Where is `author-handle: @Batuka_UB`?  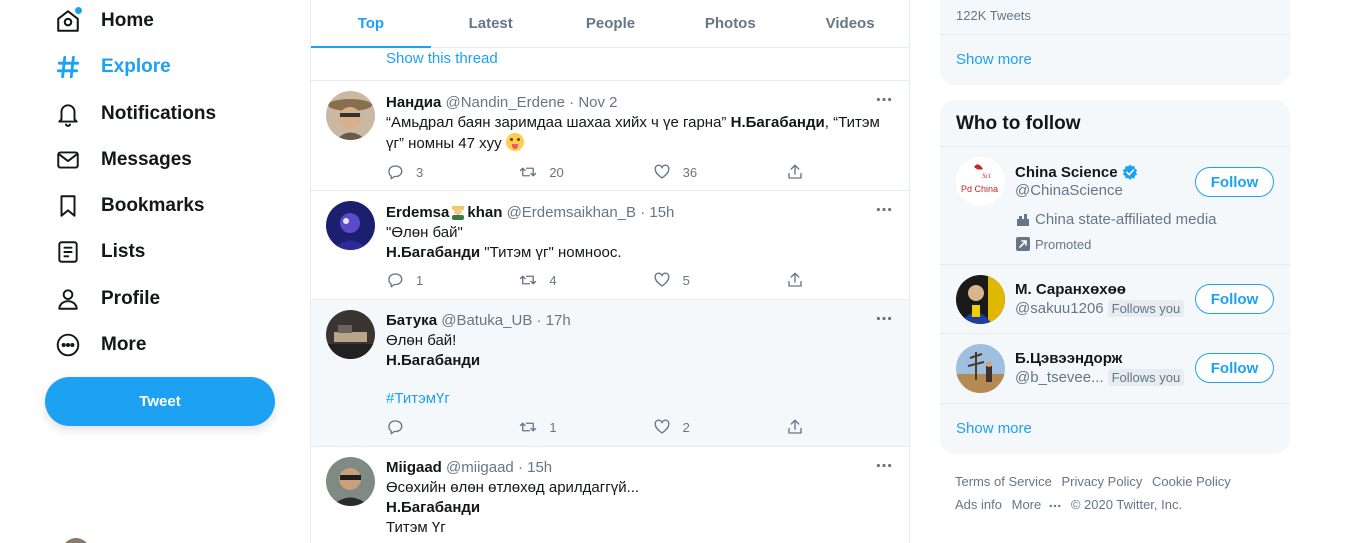 author-handle: @Batuka_UB is located at coordinates (486, 320).